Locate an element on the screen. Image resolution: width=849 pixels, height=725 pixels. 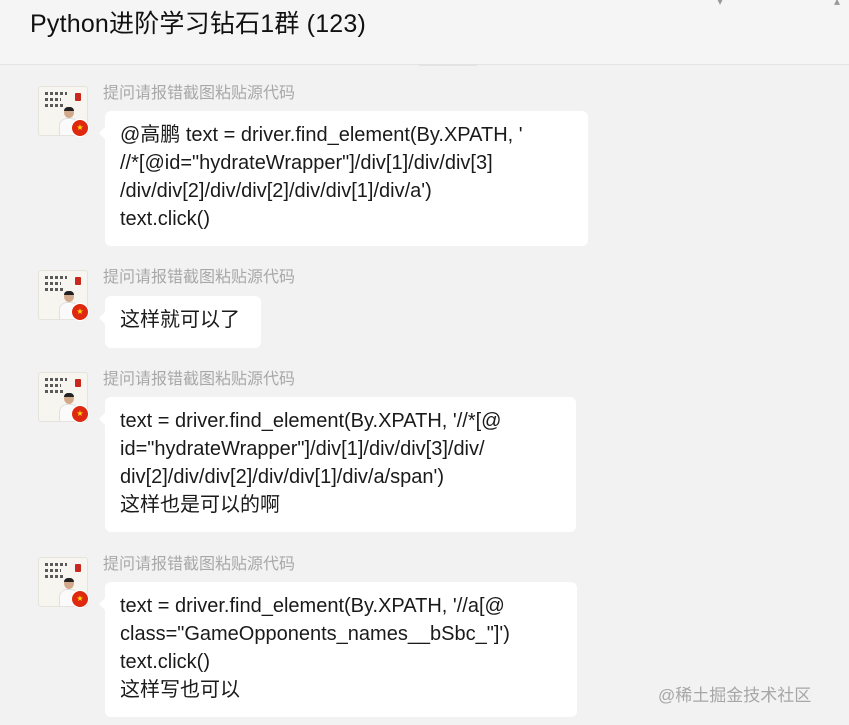
message-line: class="GameOpponents_names__bSbc_"]') is located at coordinates (315, 634).